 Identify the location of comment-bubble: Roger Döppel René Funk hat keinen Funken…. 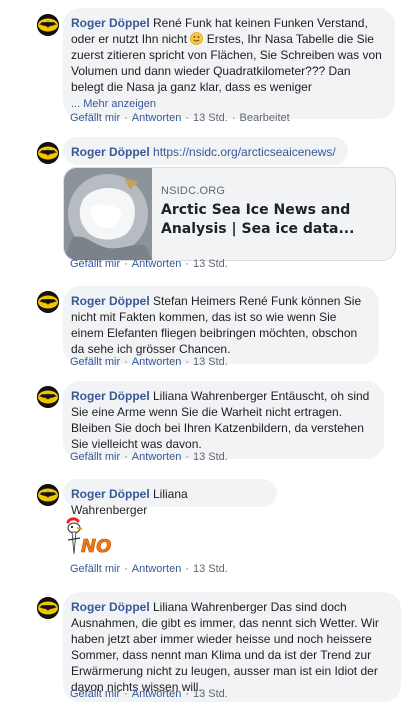
(229, 63).